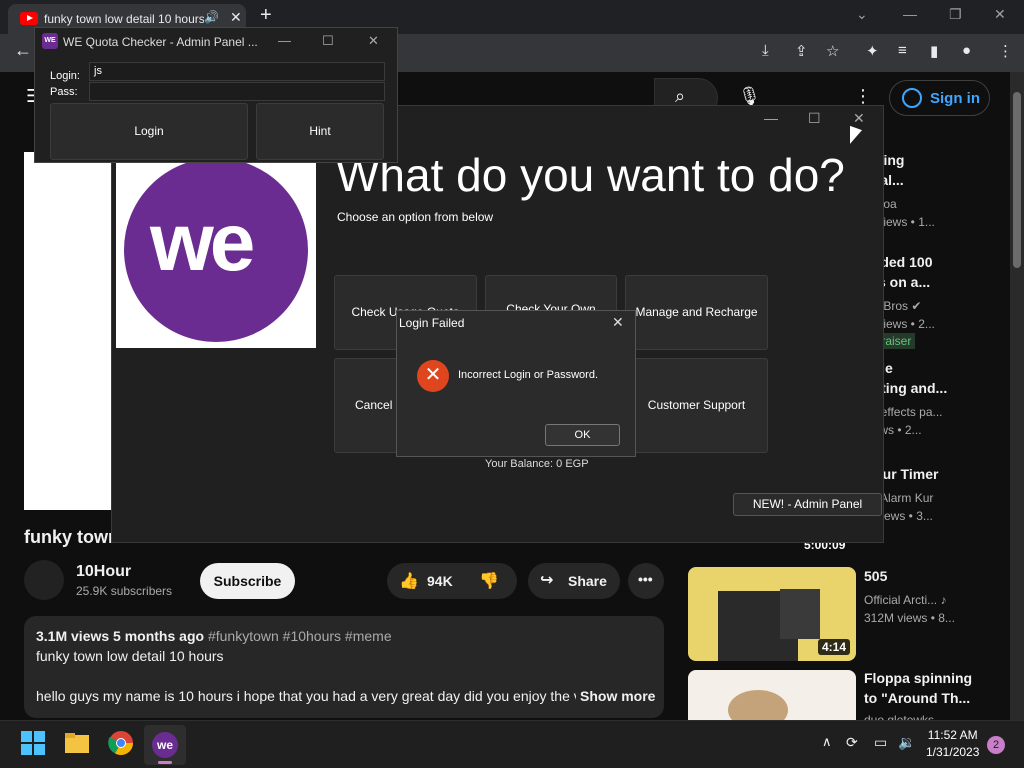 The height and width of the screenshot is (768, 1024). I want to click on rec-thumbnail-505: 4:14, so click(772, 614).